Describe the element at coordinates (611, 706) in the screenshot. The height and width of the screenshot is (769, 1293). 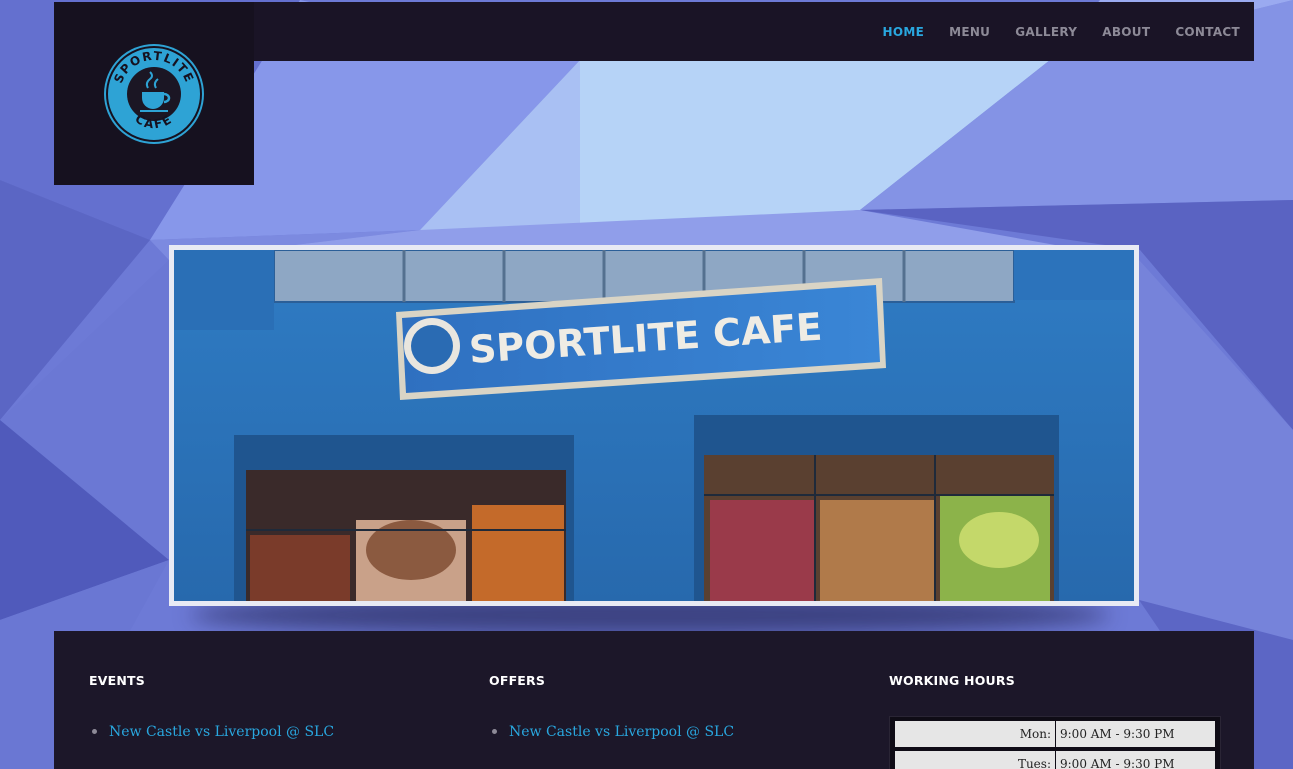
I see `offers-section: OFFERS New Castle vs Liverpool @ SLC` at that location.